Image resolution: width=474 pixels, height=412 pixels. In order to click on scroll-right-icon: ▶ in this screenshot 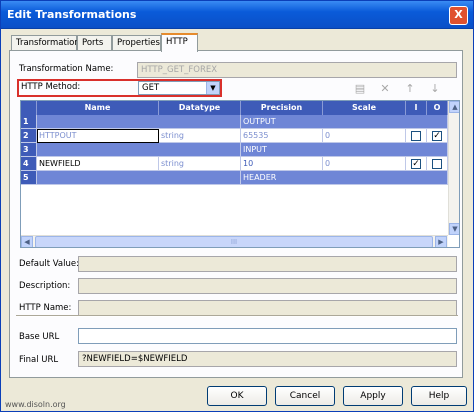, I will do `click(441, 241)`.